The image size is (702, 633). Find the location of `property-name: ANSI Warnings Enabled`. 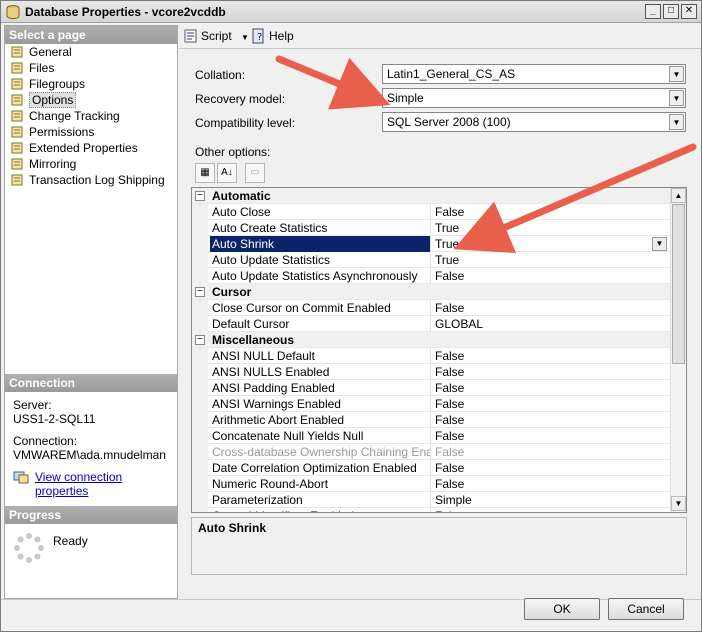

property-name: ANSI Warnings Enabled is located at coordinates (320, 404).